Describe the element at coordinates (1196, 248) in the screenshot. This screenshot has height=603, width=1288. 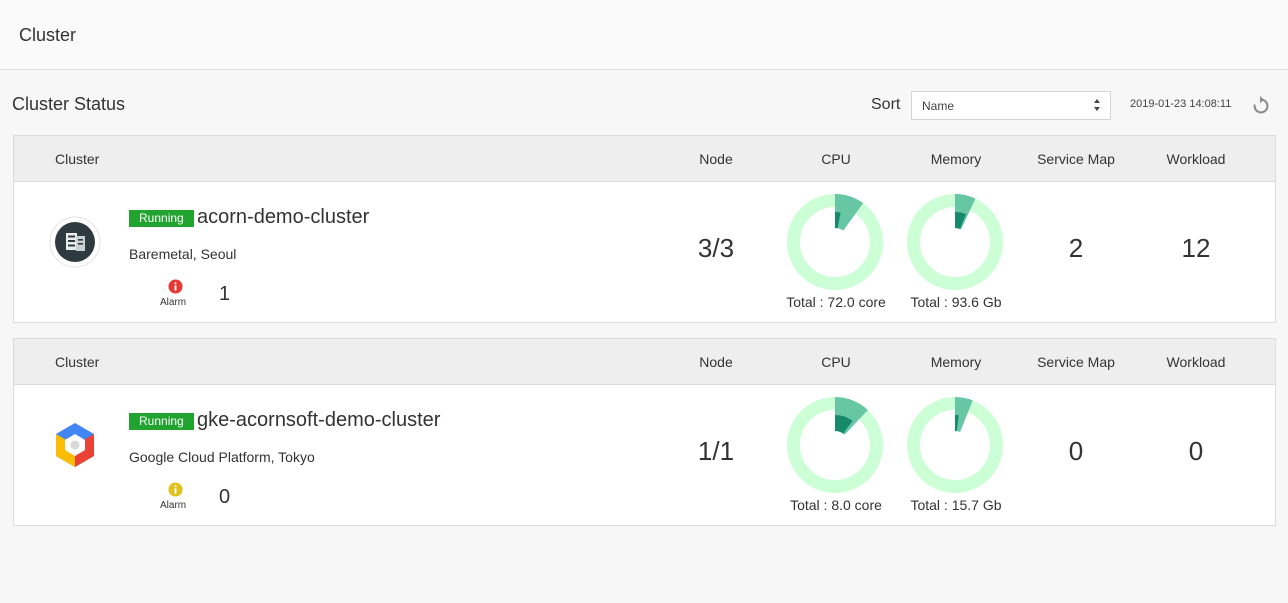
I see `workload-count: 12` at that location.